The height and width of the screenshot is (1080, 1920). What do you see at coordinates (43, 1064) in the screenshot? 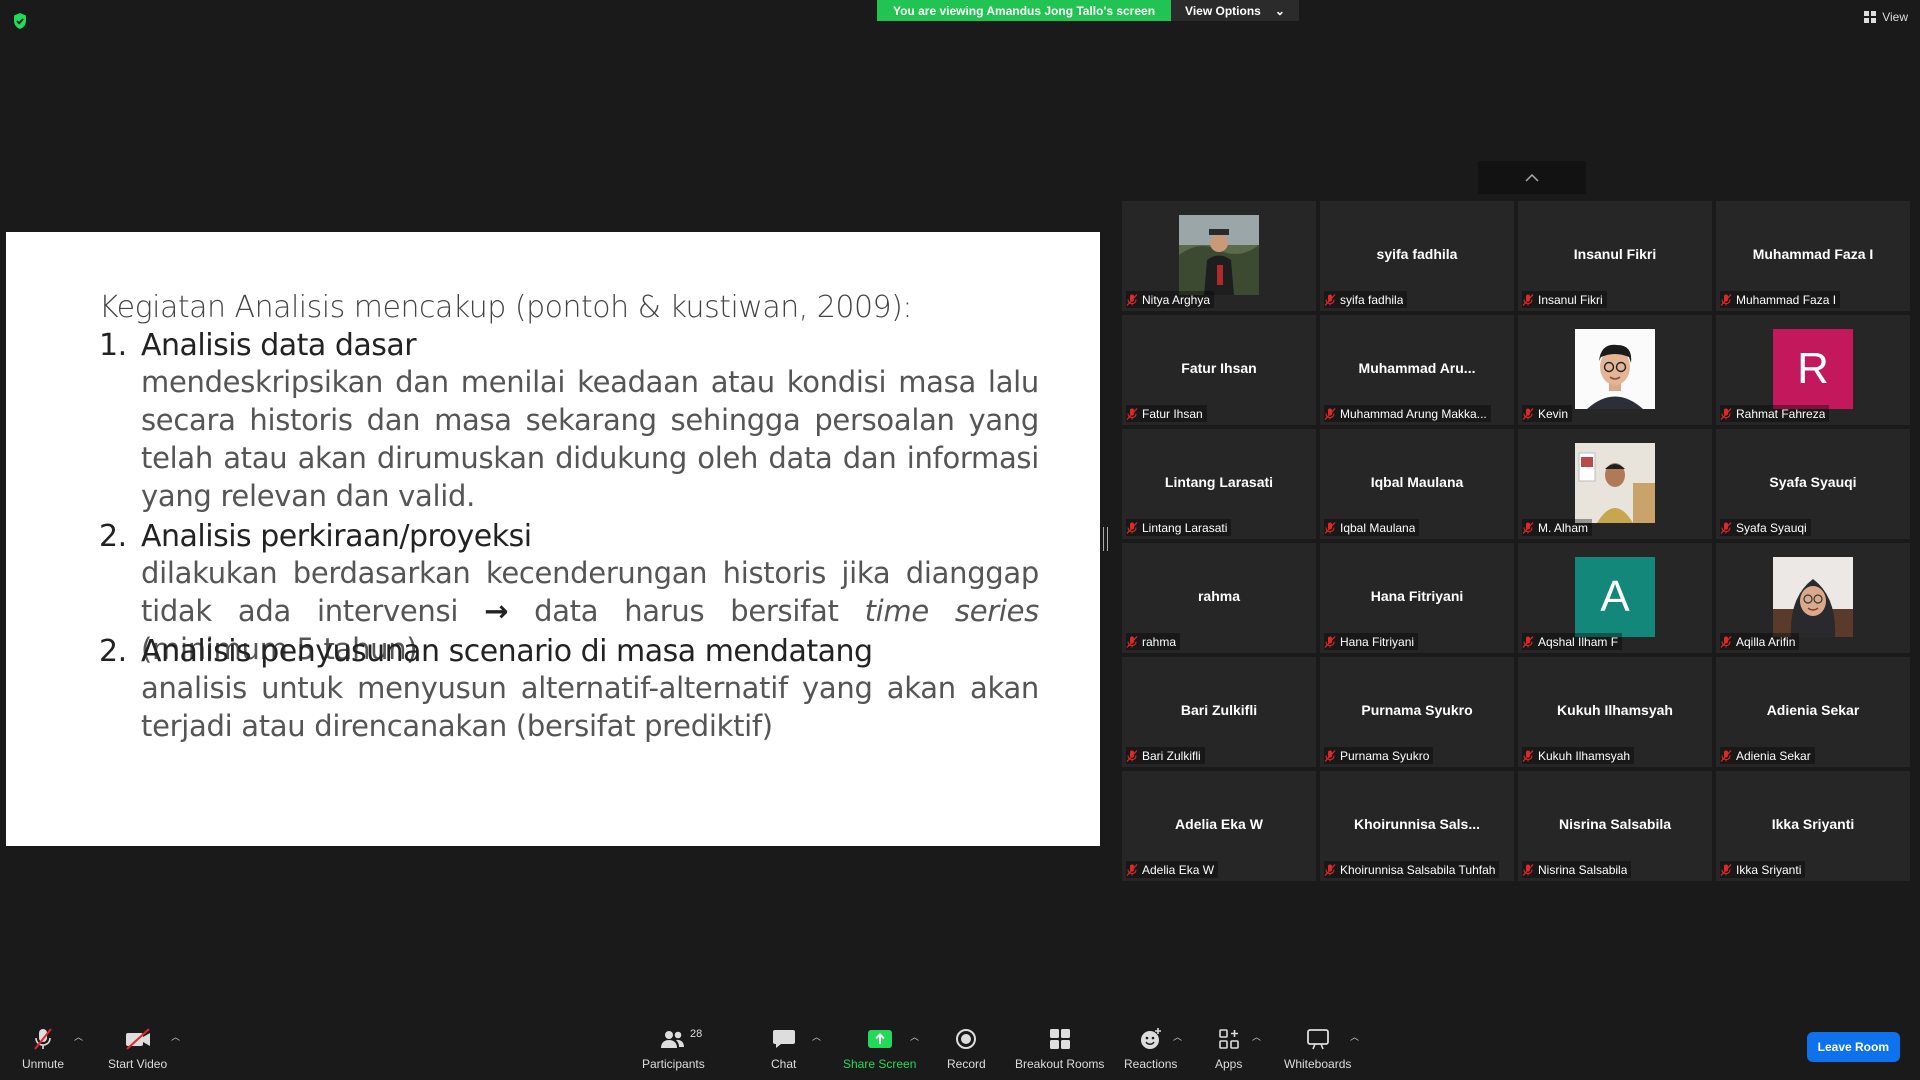
I see `unmute-label: Unmute` at bounding box center [43, 1064].